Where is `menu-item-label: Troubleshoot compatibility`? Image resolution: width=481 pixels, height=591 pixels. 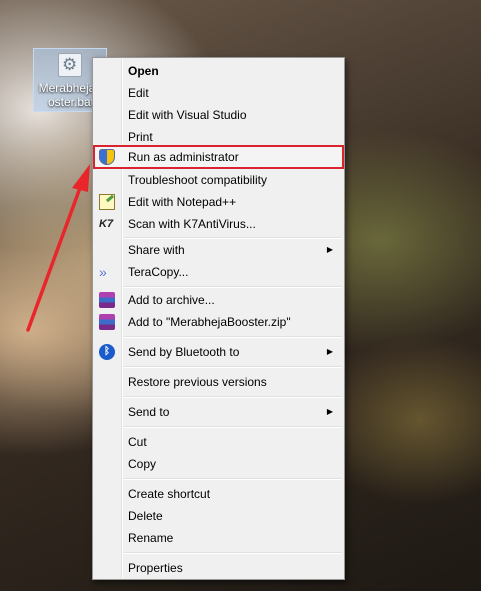
menu-item-label: Troubleshoot compatibility is located at coordinates (197, 180).